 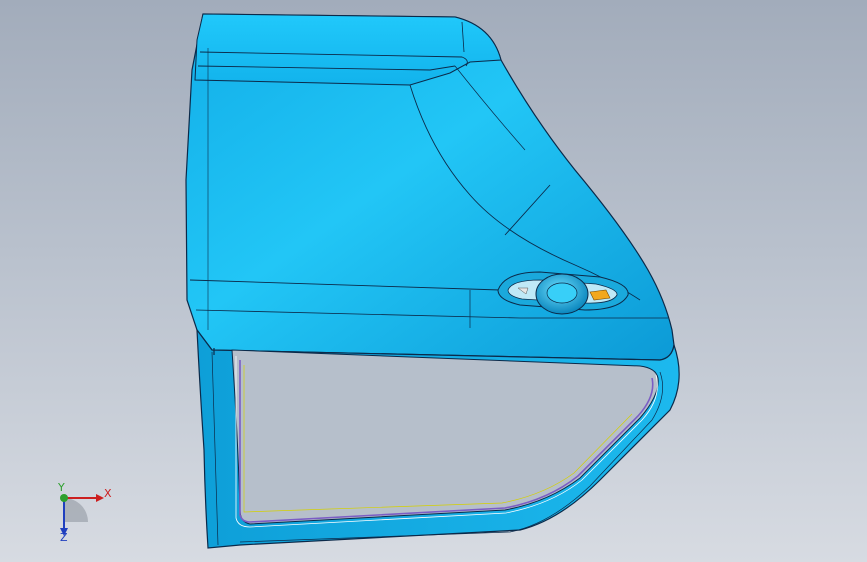 I want to click on axis-triad: X Y Z, so click(x=80, y=514).